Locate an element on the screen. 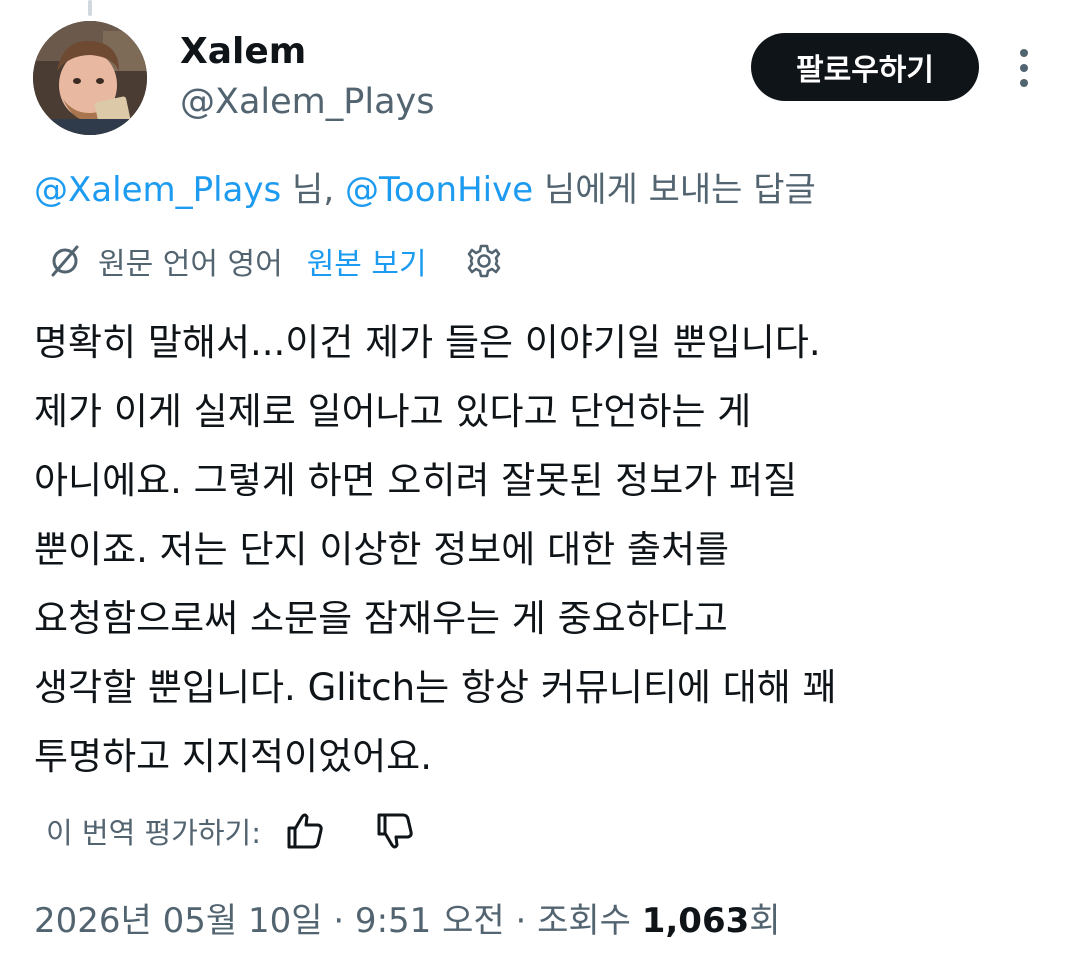 This screenshot has width=1080, height=969. reply-context-text: 님, is located at coordinates (313, 190).